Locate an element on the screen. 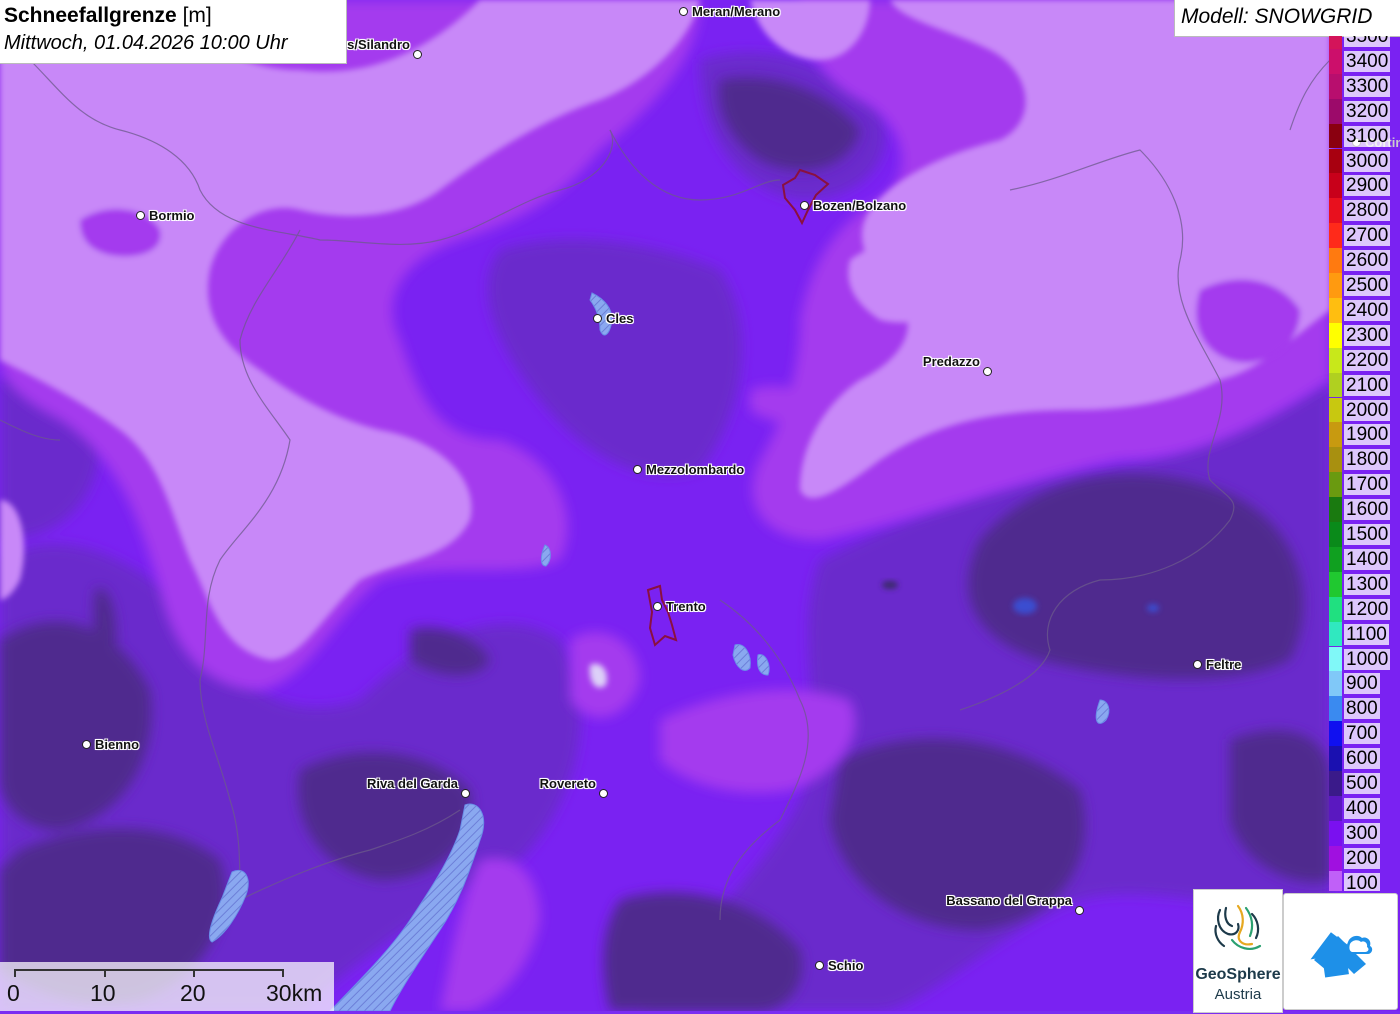  legend-row-1000: 1000 is located at coordinates (1364, 659).